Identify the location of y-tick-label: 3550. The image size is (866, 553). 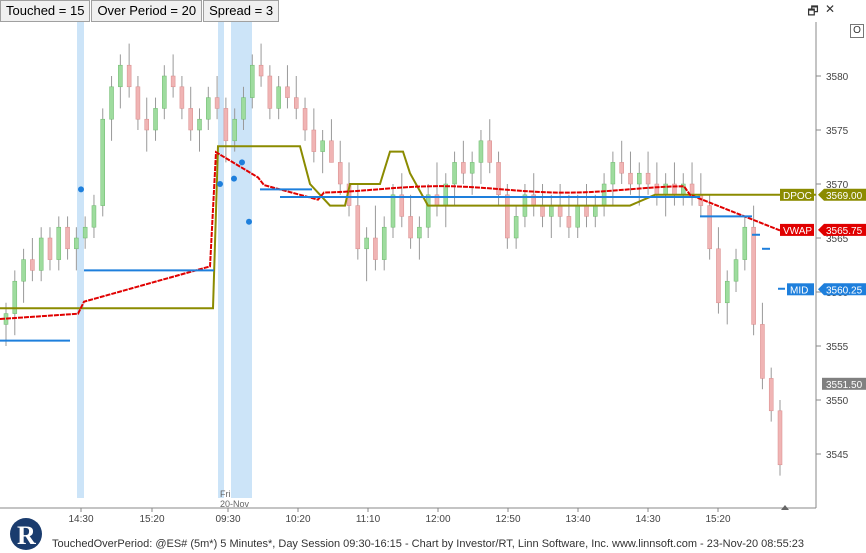
(837, 401).